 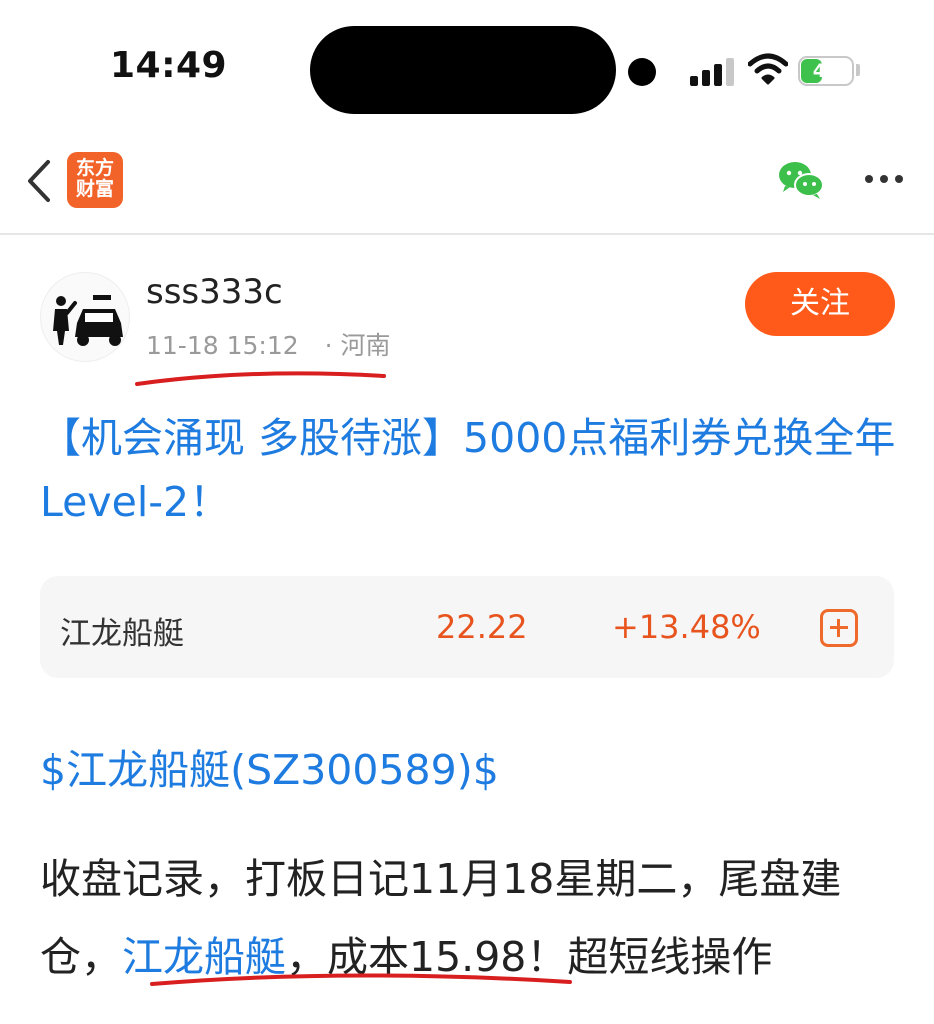 I want to click on wifi-icon, so click(x=768, y=69).